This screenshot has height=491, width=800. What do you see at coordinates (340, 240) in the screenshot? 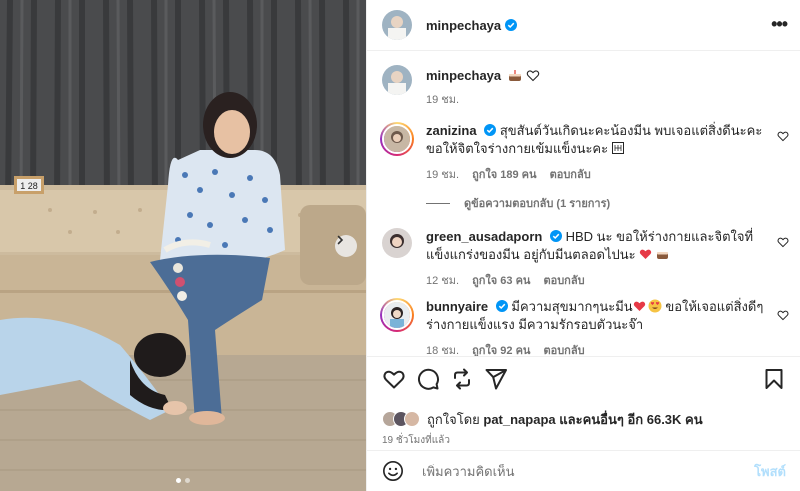
I see `next-arrow-icon` at bounding box center [340, 240].